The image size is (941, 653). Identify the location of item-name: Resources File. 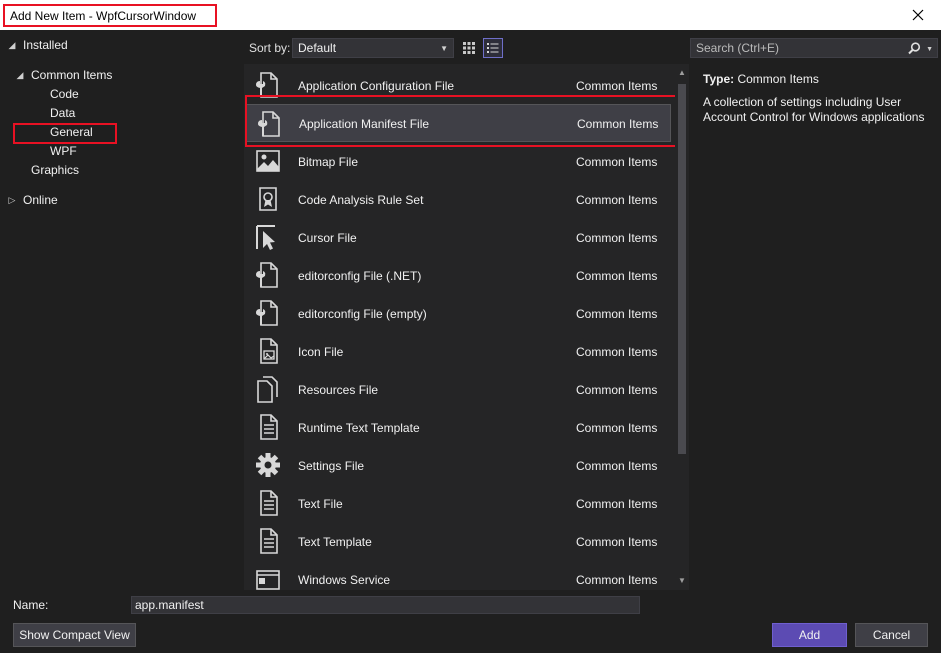
(338, 390).